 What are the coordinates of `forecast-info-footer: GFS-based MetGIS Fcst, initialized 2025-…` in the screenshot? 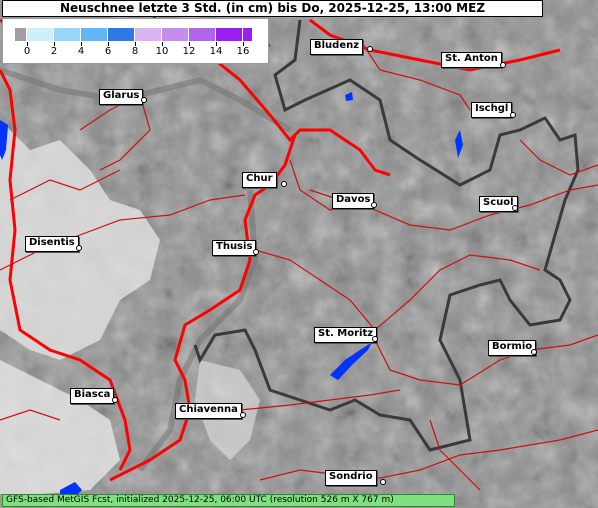 It's located at (228, 500).